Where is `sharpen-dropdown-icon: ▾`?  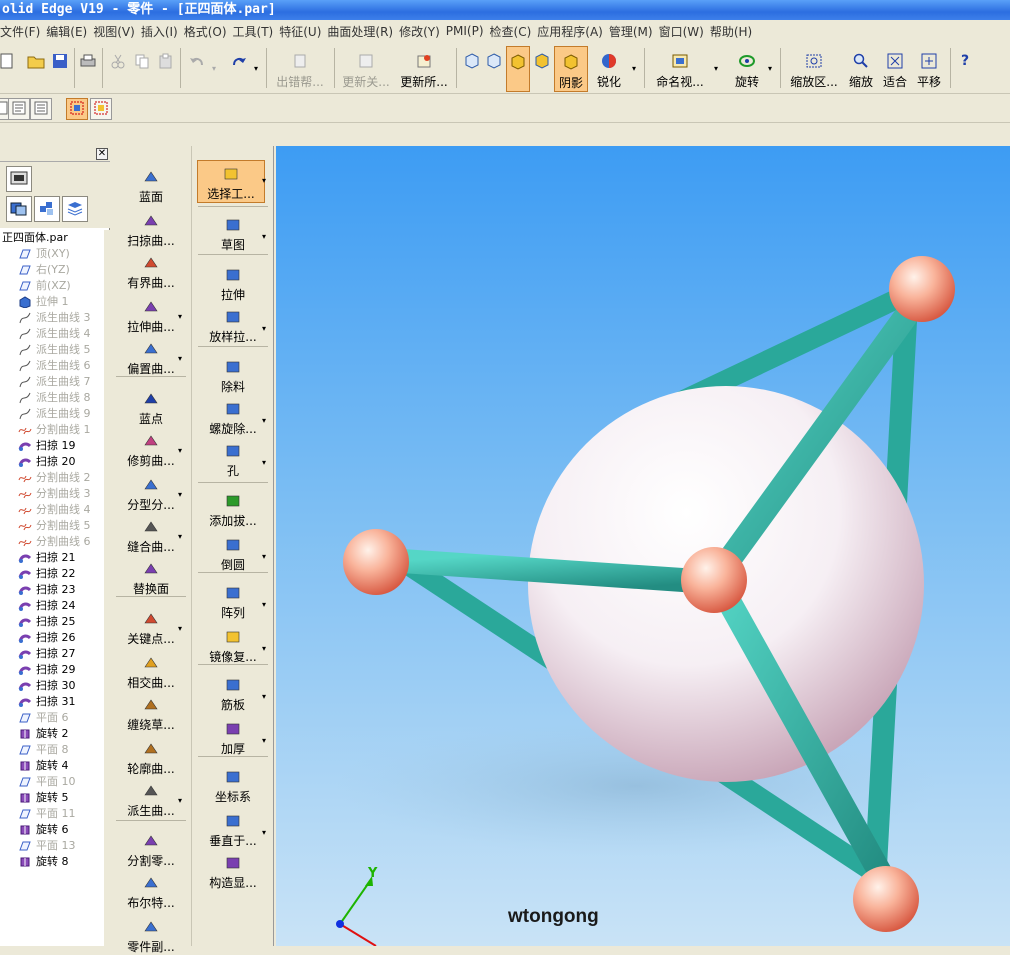 sharpen-dropdown-icon: ▾ is located at coordinates (634, 68).